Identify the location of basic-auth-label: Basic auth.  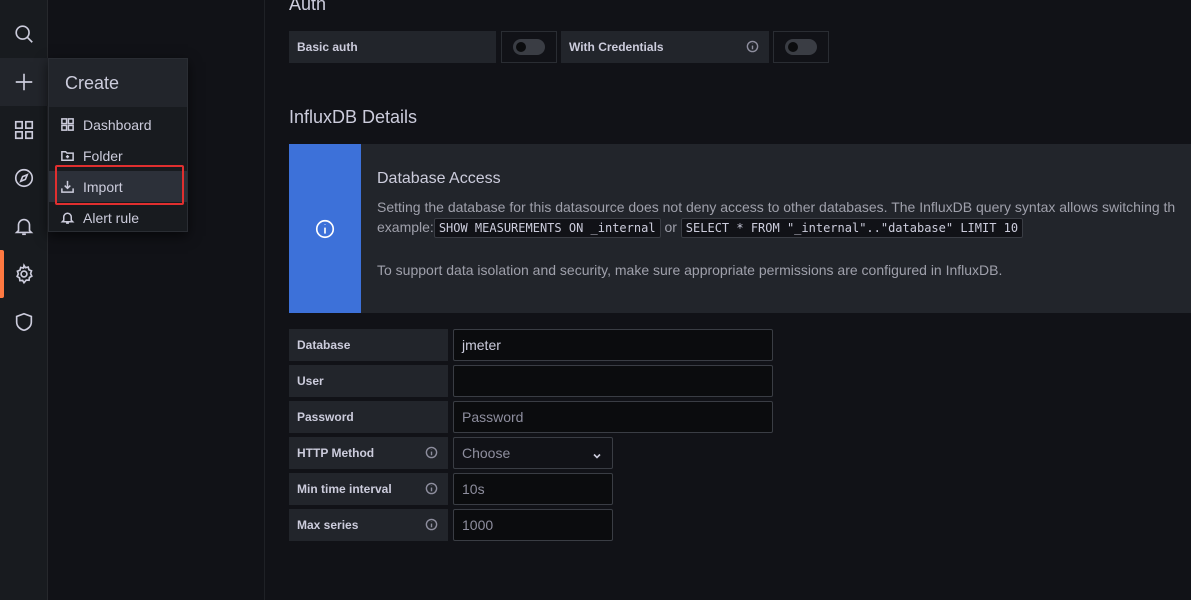
(392, 47).